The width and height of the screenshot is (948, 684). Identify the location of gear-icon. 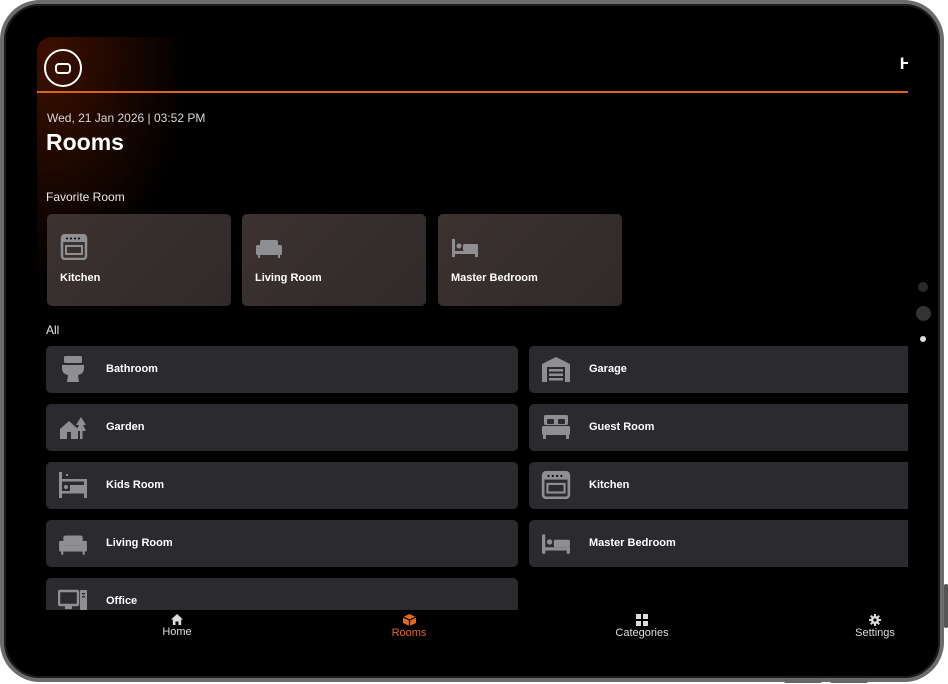
(875, 620).